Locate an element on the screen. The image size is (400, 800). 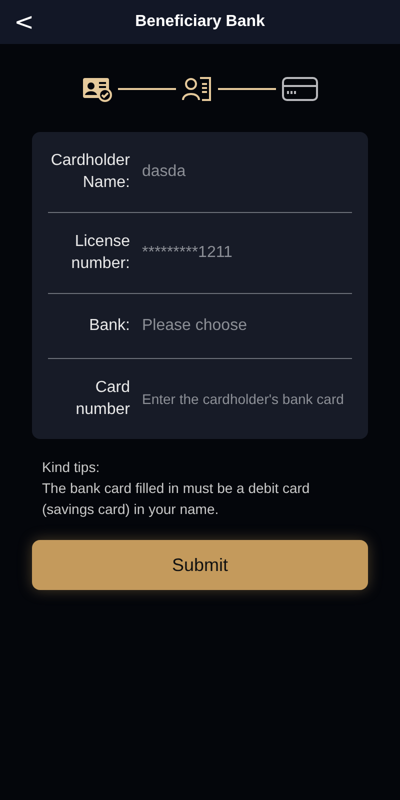
tips-title: Kind tips: is located at coordinates (71, 467).